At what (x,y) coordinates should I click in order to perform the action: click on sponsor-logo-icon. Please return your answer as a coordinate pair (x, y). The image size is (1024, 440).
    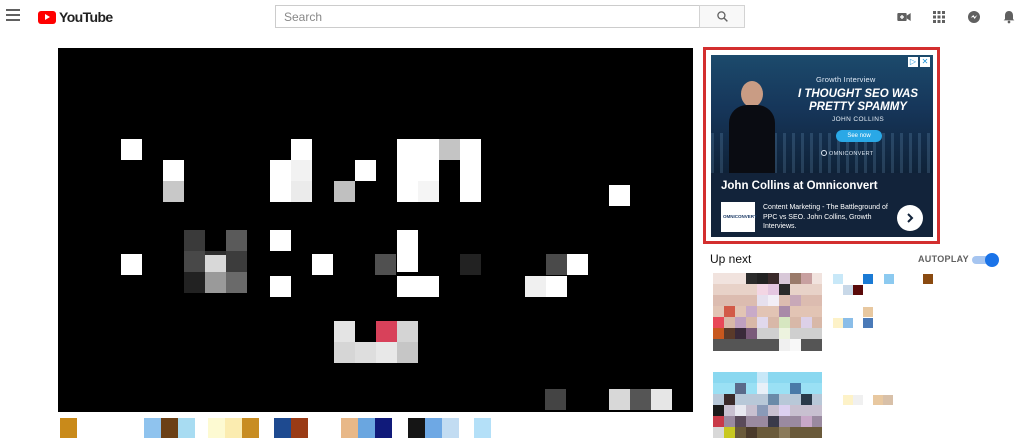
    Looking at the image, I should click on (824, 153).